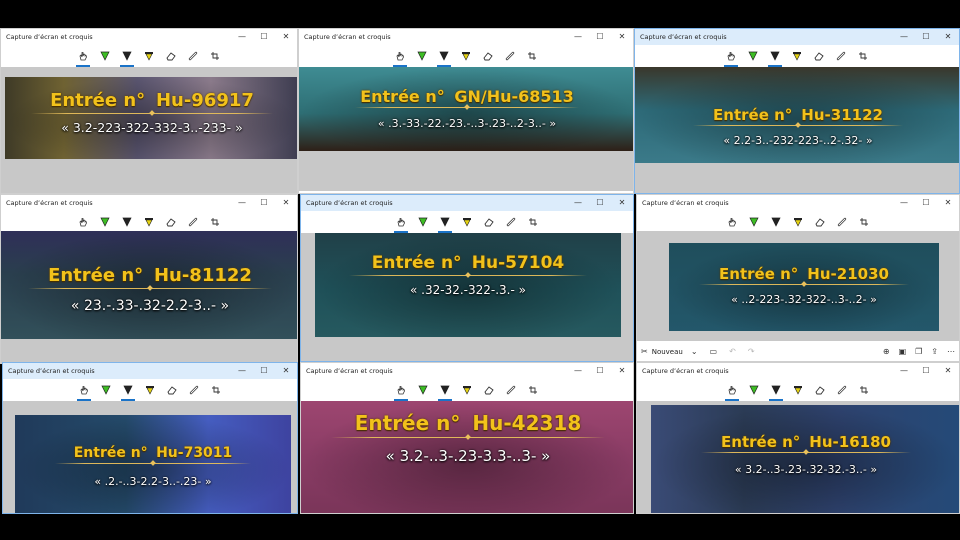 Image resolution: width=960 pixels, height=540 pixels. Describe the element at coordinates (714, 352) in the screenshot. I see `open-folder-icon: ▭` at that location.